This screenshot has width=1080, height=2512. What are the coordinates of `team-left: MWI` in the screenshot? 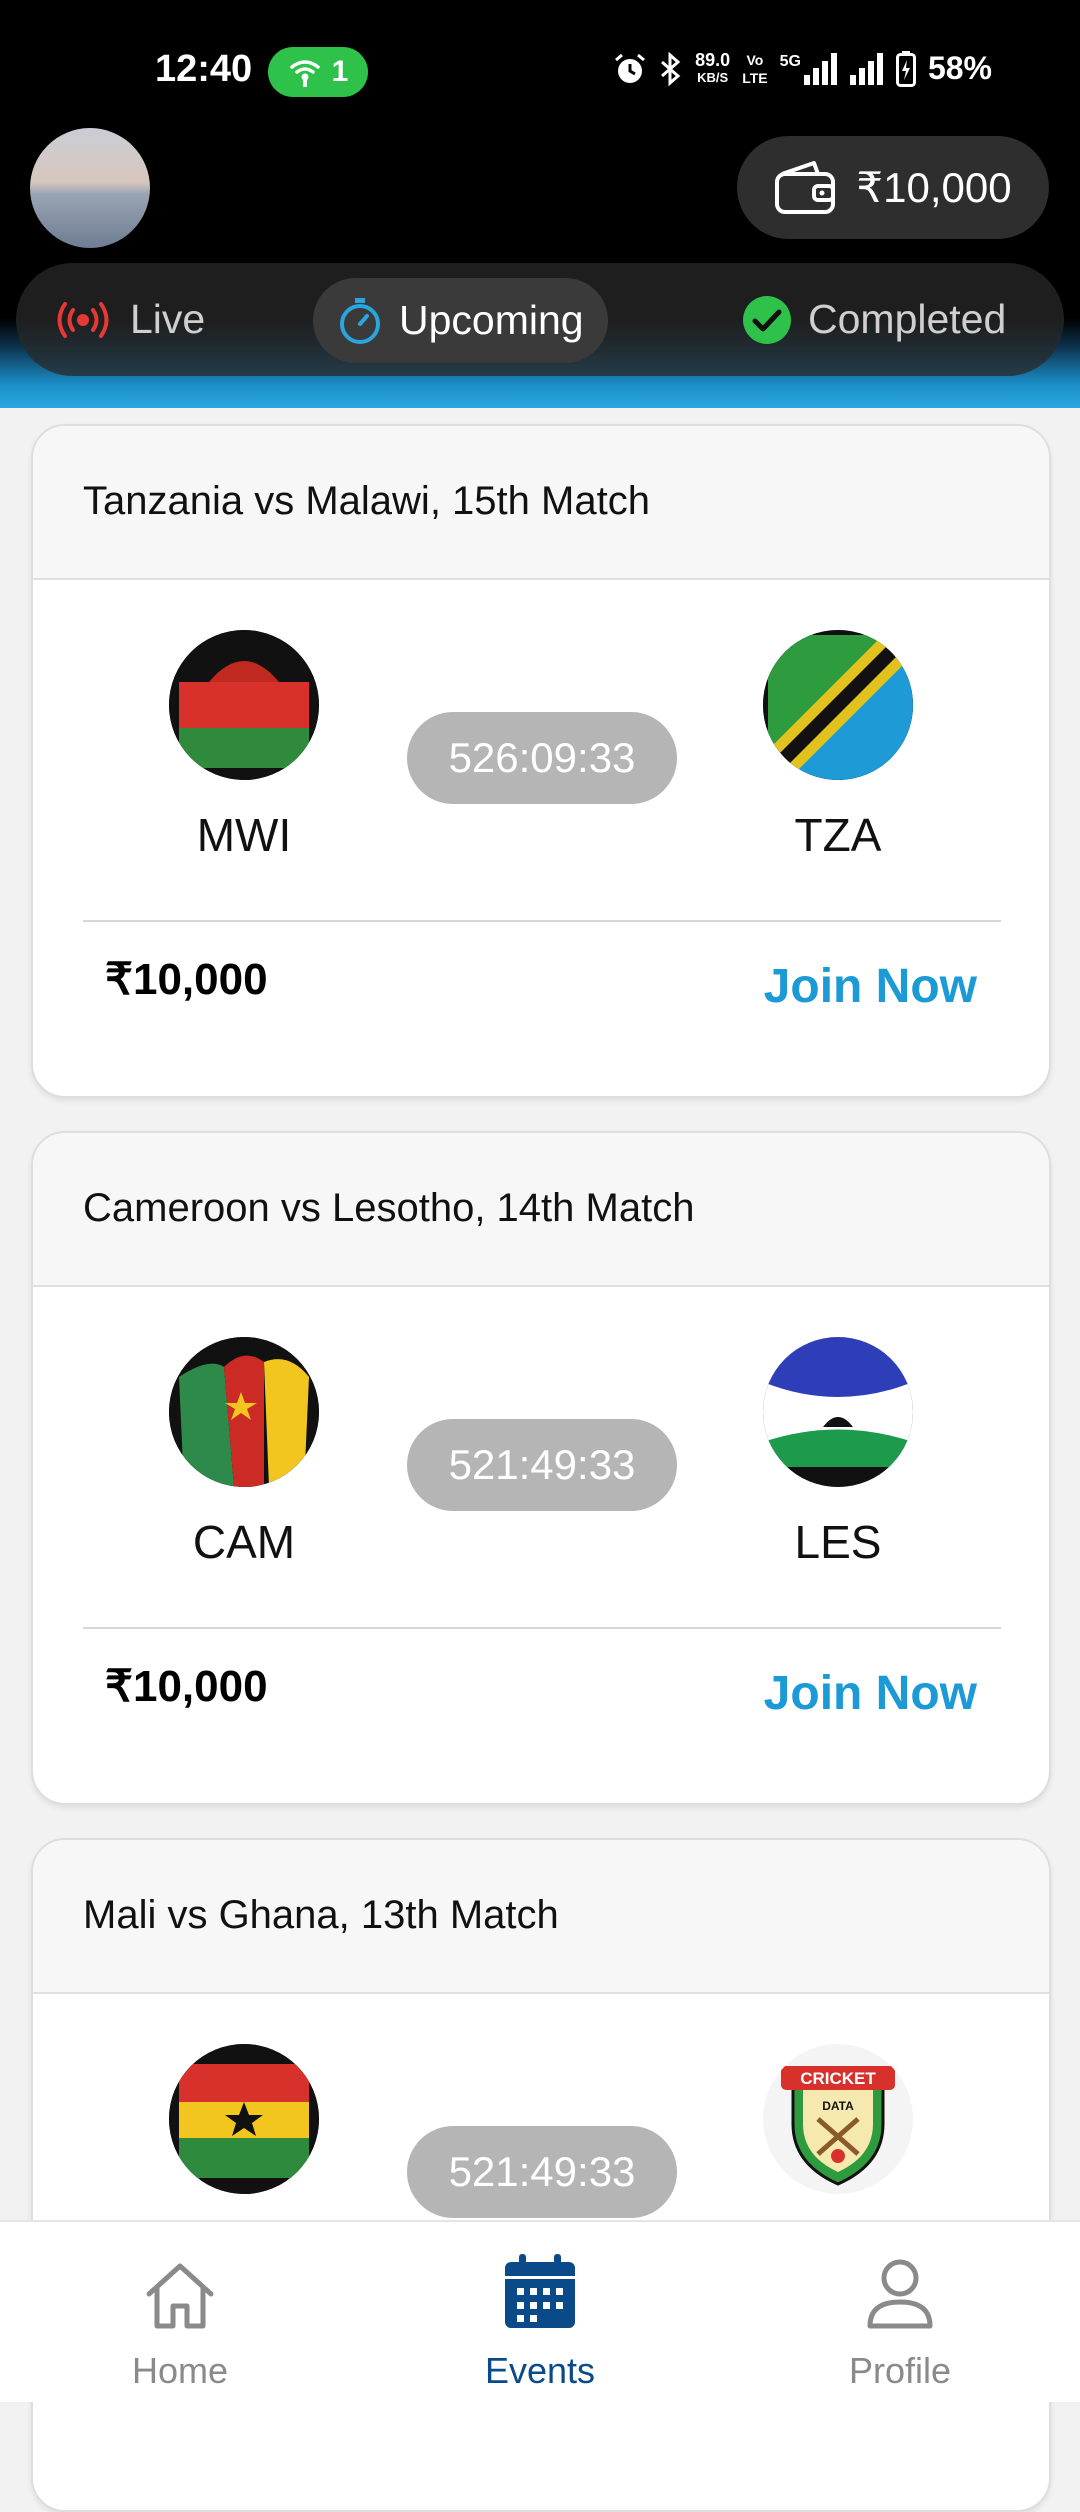 It's located at (244, 746).